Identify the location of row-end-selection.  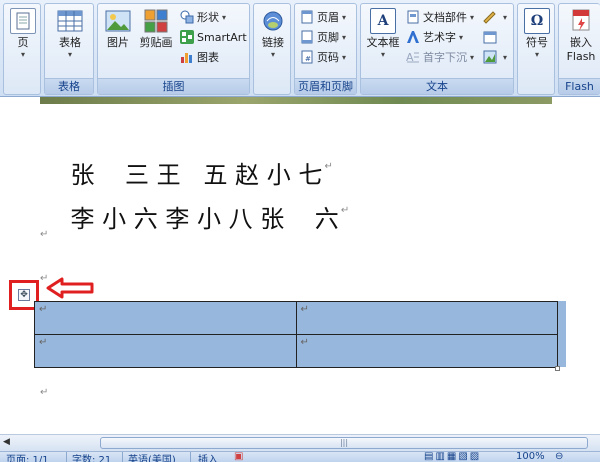
(562, 334).